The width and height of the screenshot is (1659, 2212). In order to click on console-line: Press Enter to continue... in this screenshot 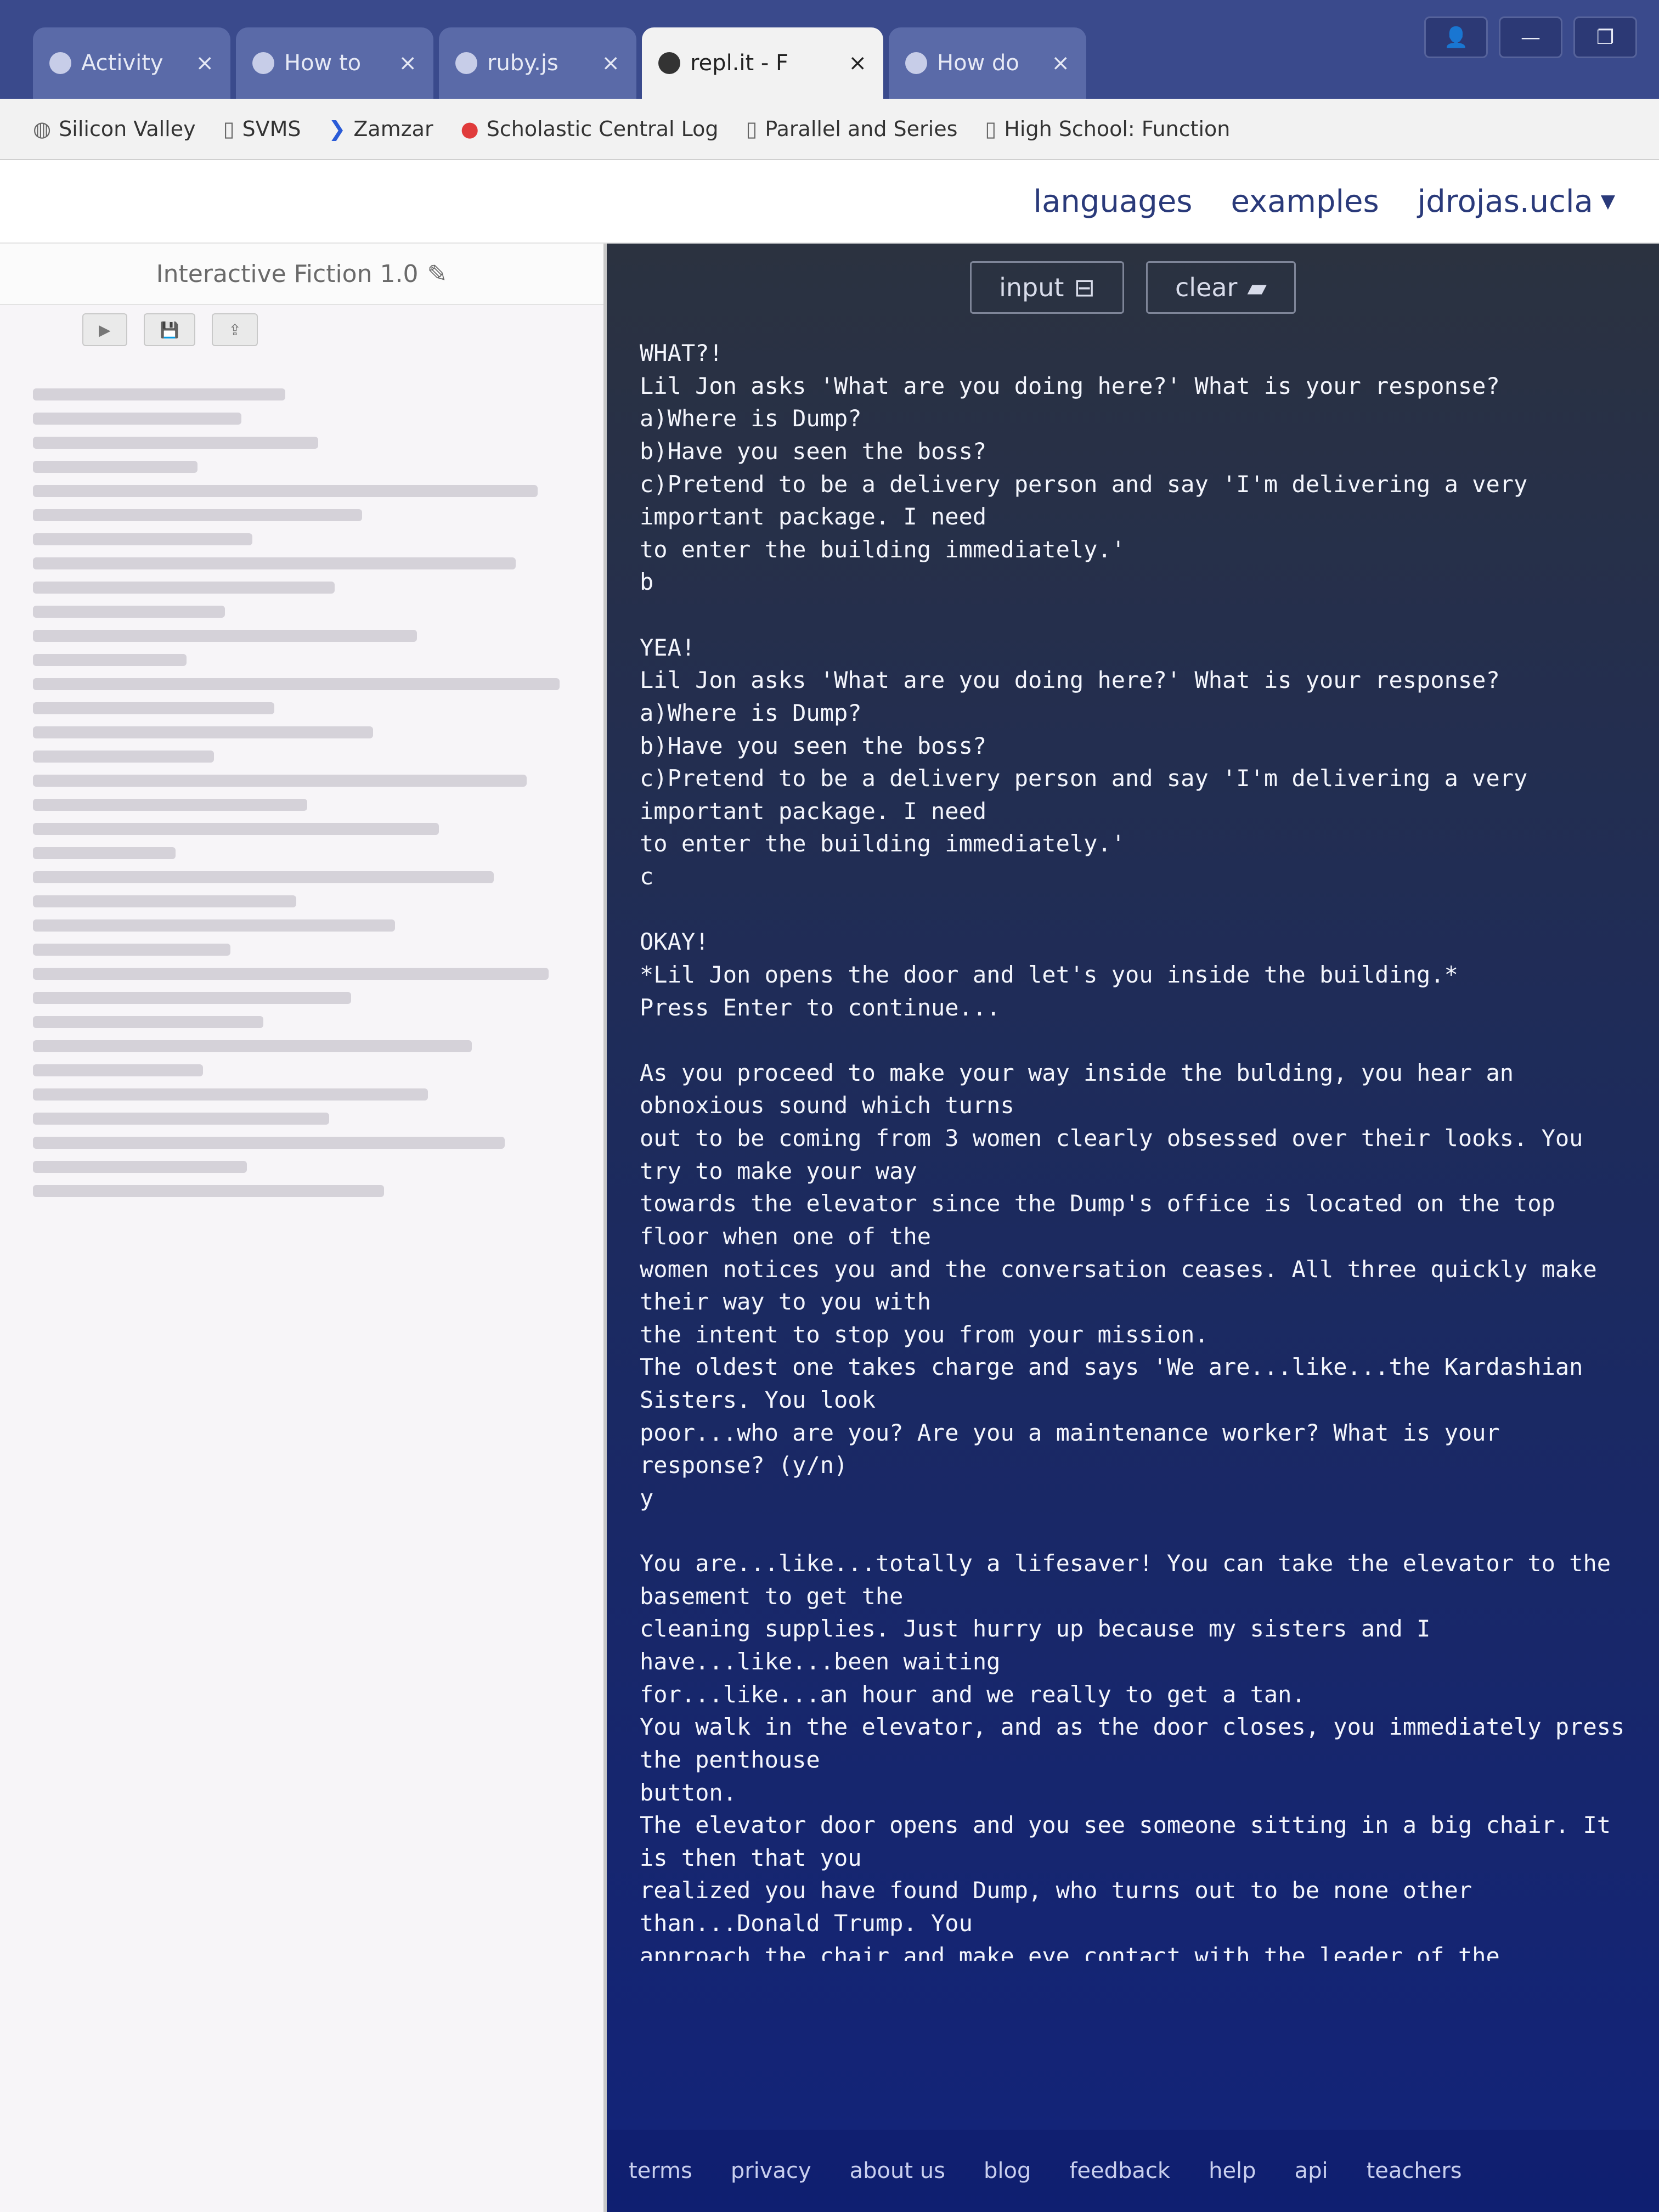, I will do `click(821, 1007)`.